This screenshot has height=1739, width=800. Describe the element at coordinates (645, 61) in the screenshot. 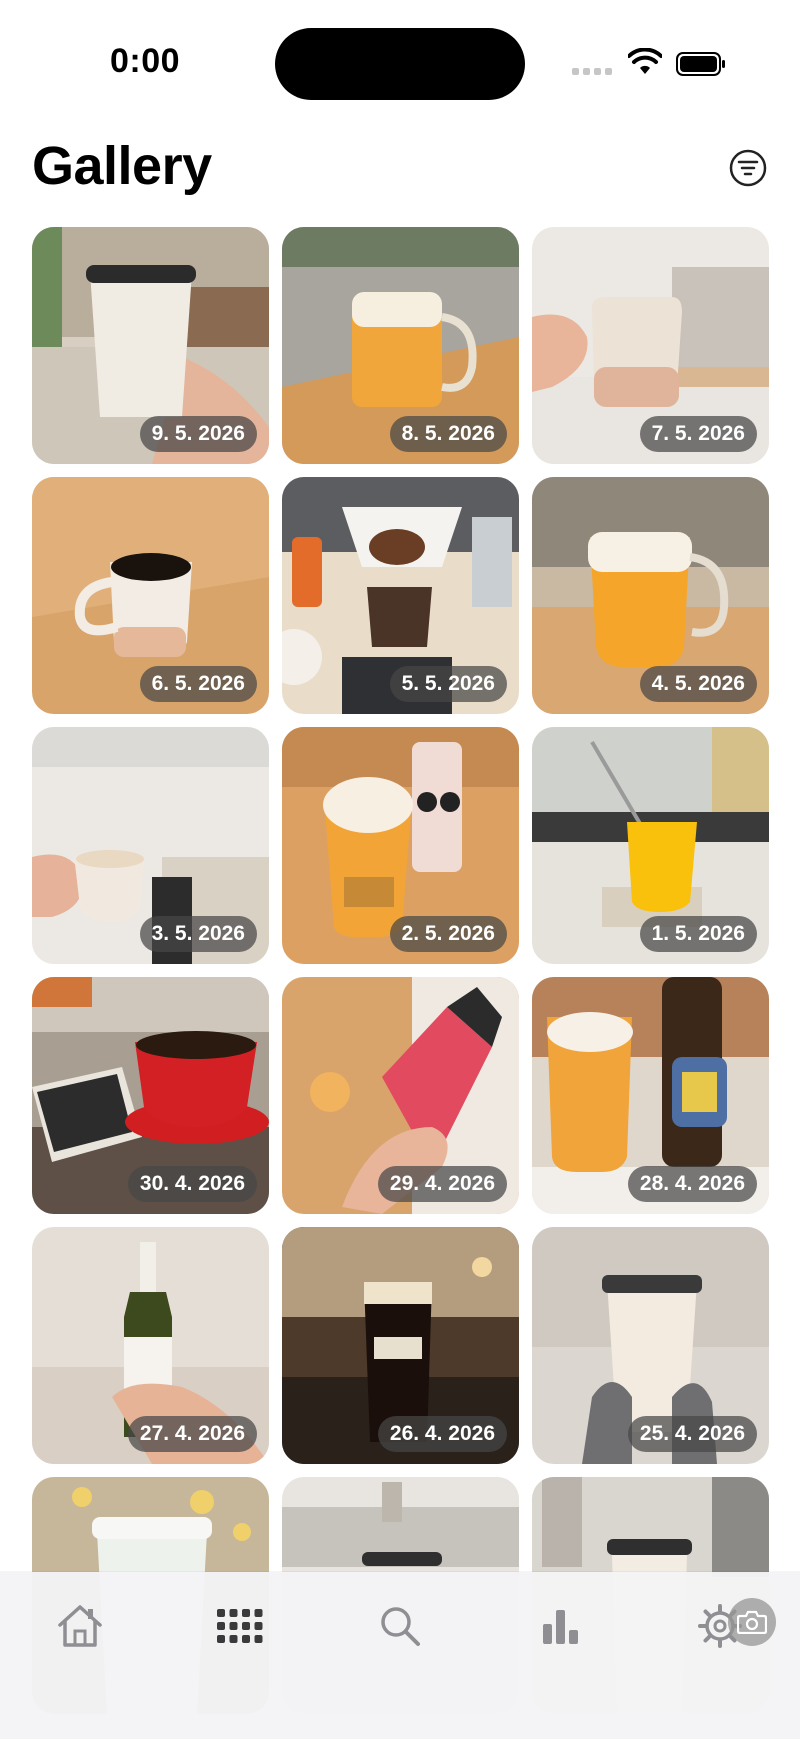

I see `wifi-icon` at that location.